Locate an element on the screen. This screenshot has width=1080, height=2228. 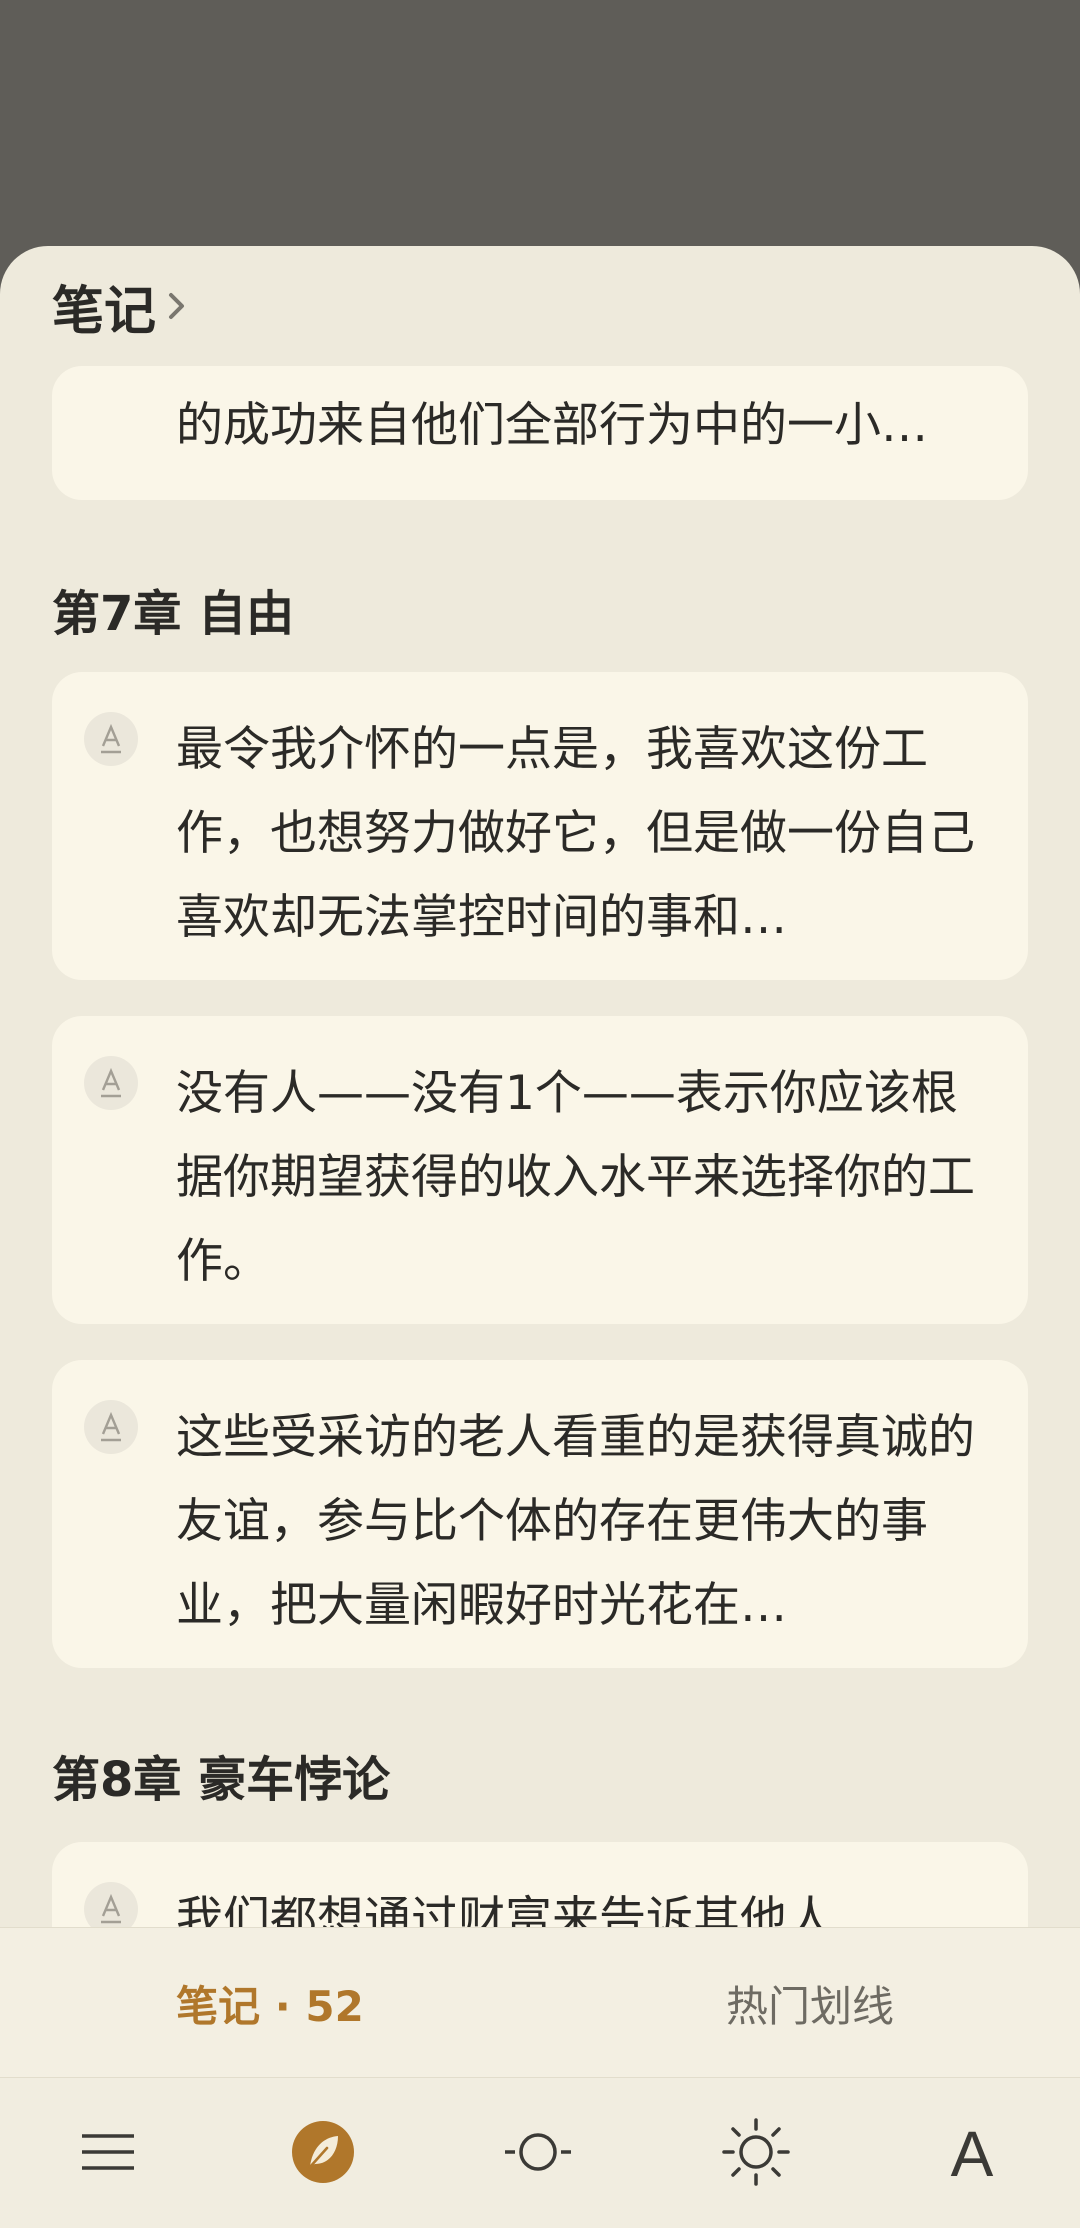
reader-toolbar: A is located at coordinates (540, 2152).